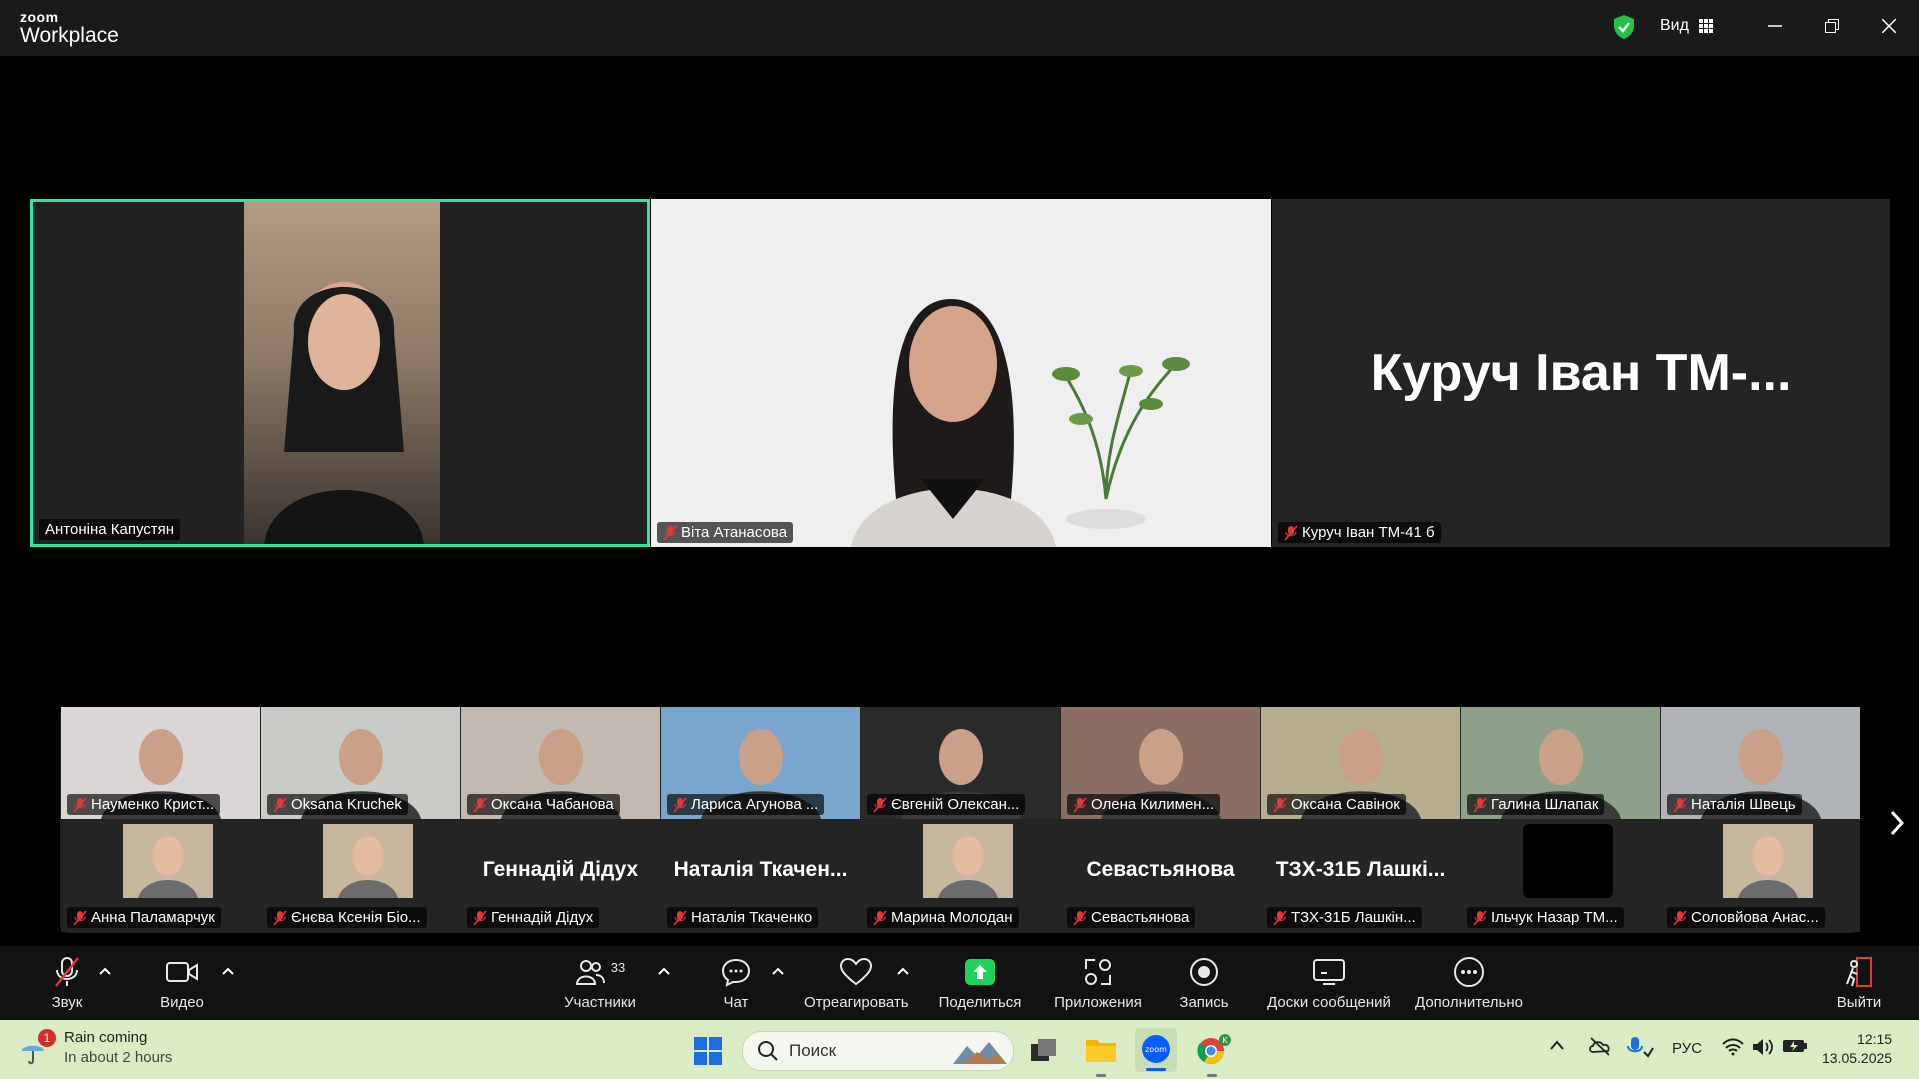 This screenshot has width=1919, height=1079. What do you see at coordinates (1156, 1050) in the screenshot?
I see `zoom-taskbar-app: zoom` at bounding box center [1156, 1050].